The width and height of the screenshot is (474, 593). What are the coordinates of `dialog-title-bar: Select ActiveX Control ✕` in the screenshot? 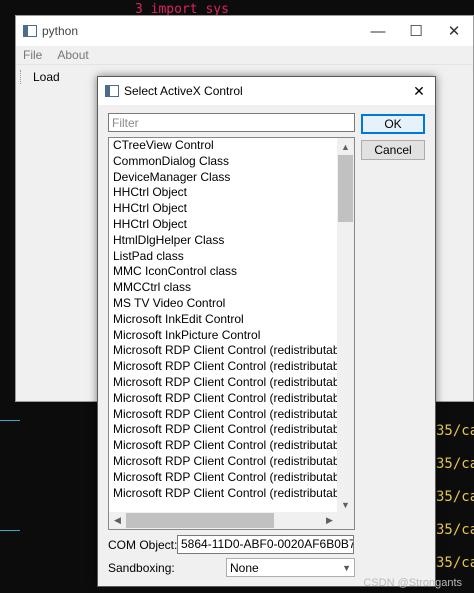 It's located at (266, 91).